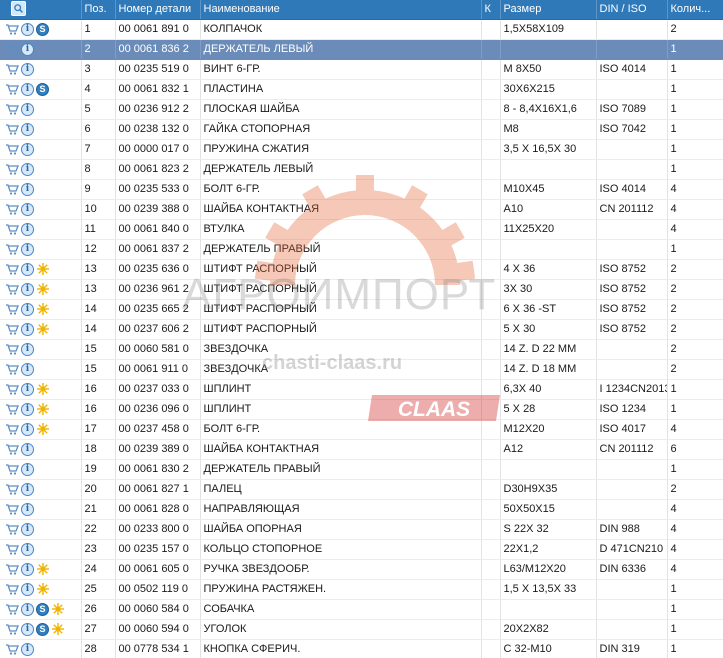  Describe the element at coordinates (548, 10) in the screenshot. I see `column-header-size: Размер` at that location.